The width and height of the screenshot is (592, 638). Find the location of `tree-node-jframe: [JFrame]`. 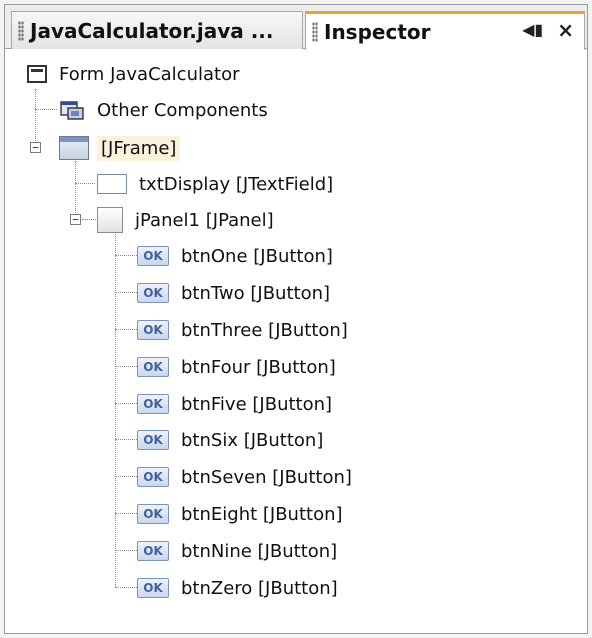

tree-node-jframe: [JFrame] is located at coordinates (120, 148).